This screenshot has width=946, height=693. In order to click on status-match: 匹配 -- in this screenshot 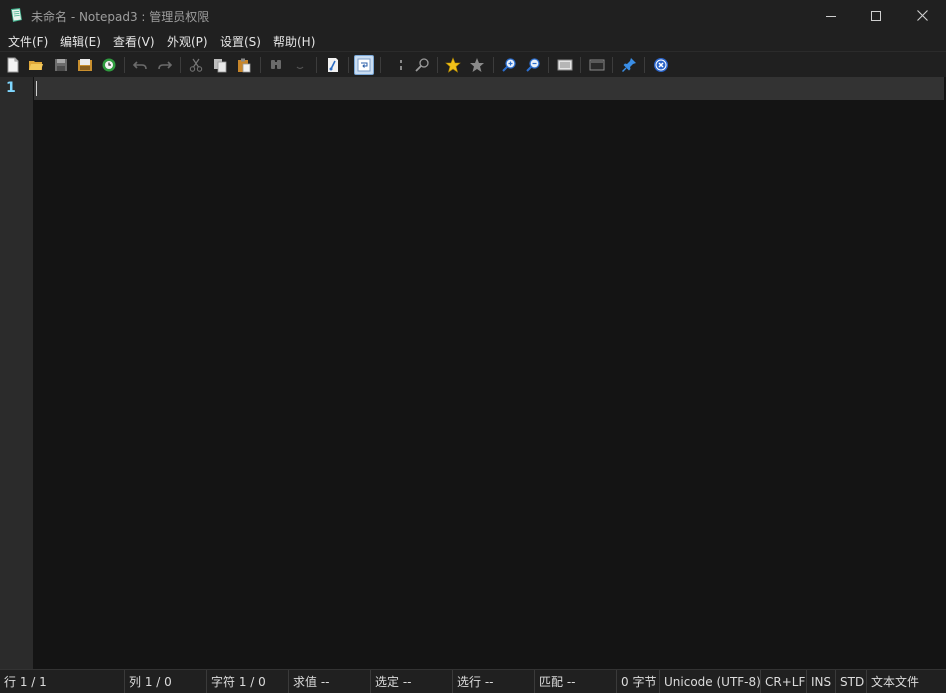, I will do `click(576, 681)`.